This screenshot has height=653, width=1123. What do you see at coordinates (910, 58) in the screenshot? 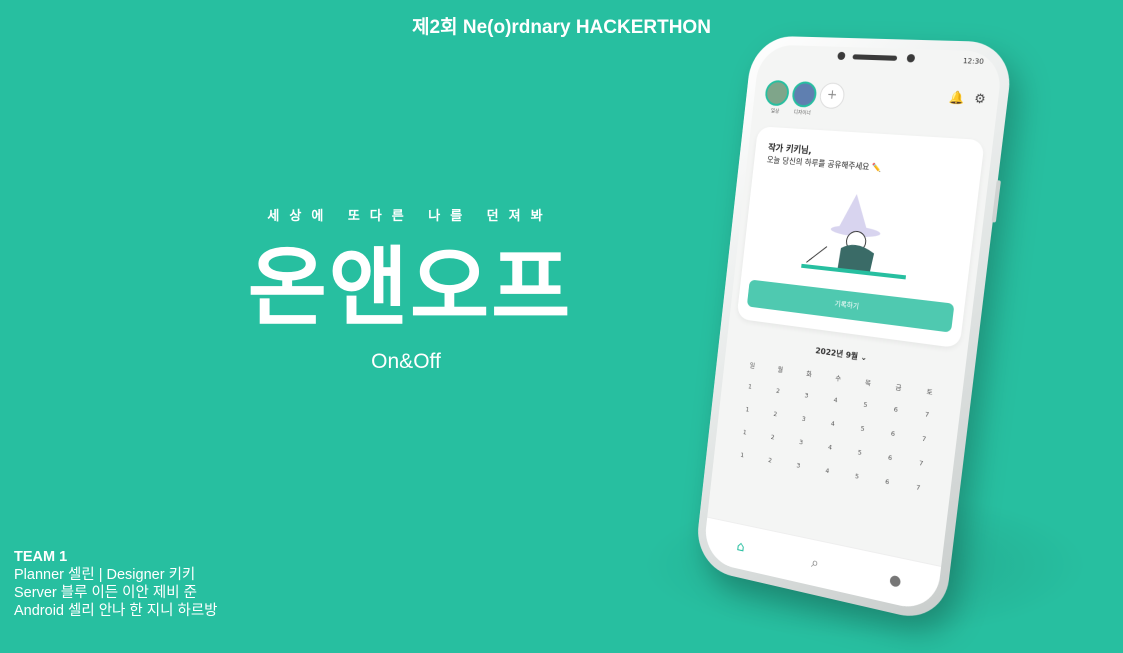
I see `sensor-icon` at bounding box center [910, 58].